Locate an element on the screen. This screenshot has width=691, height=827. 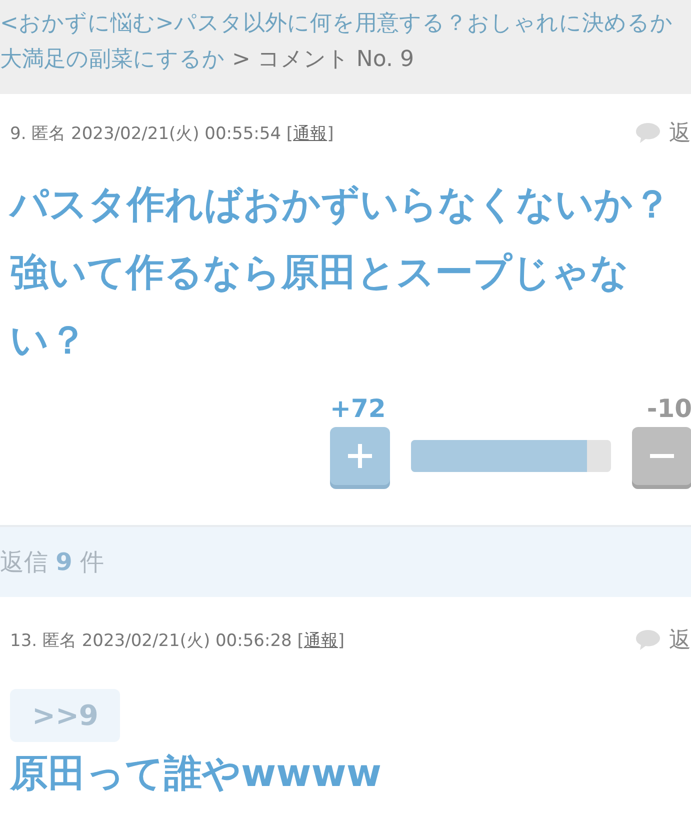
minus-button is located at coordinates (661, 456).